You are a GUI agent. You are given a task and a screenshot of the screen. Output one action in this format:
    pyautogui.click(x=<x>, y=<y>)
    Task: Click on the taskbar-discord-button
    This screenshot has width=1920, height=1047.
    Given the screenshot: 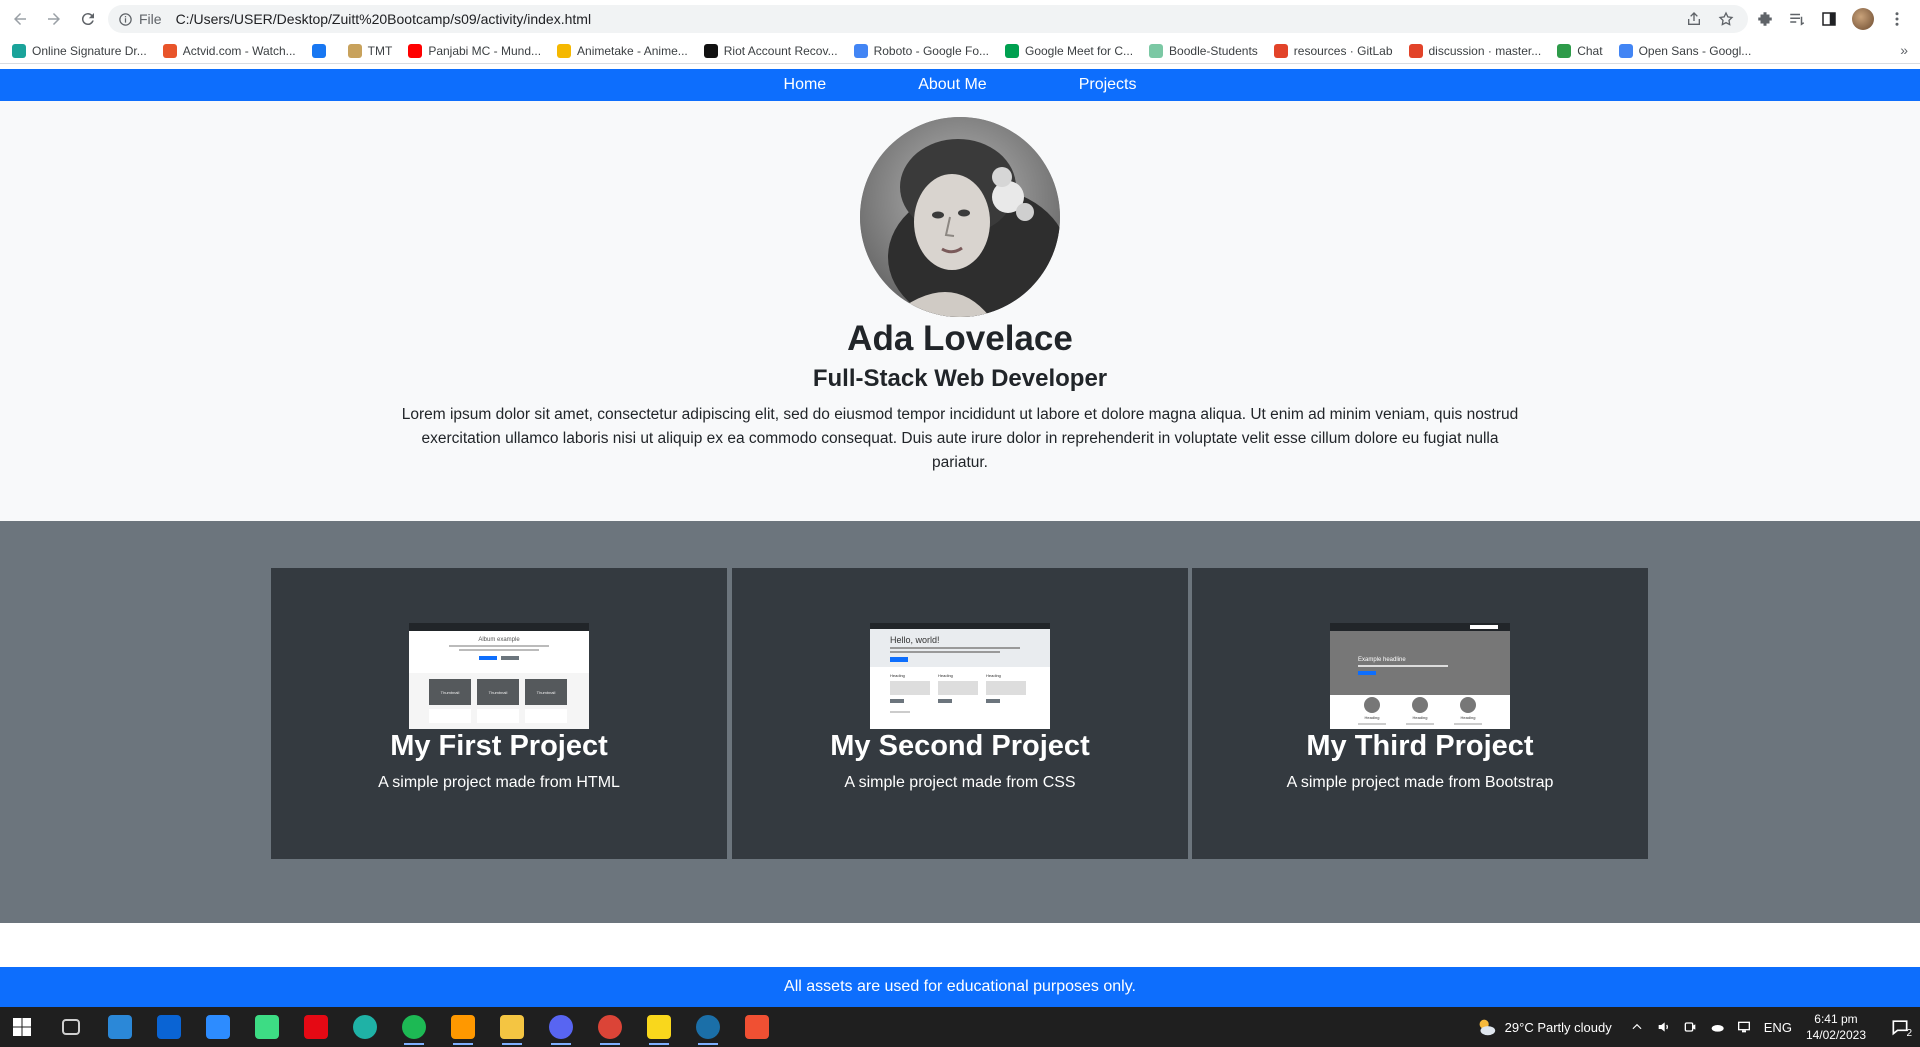 What is the action you would take?
    pyautogui.click(x=561, y=1027)
    